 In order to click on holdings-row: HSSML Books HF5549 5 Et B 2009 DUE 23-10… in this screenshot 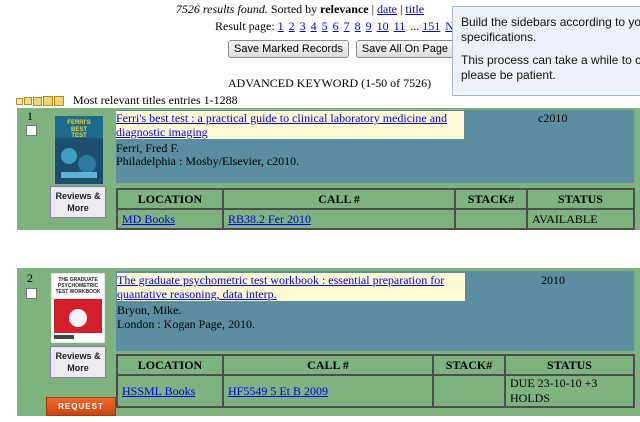, I will do `click(375, 391)`.